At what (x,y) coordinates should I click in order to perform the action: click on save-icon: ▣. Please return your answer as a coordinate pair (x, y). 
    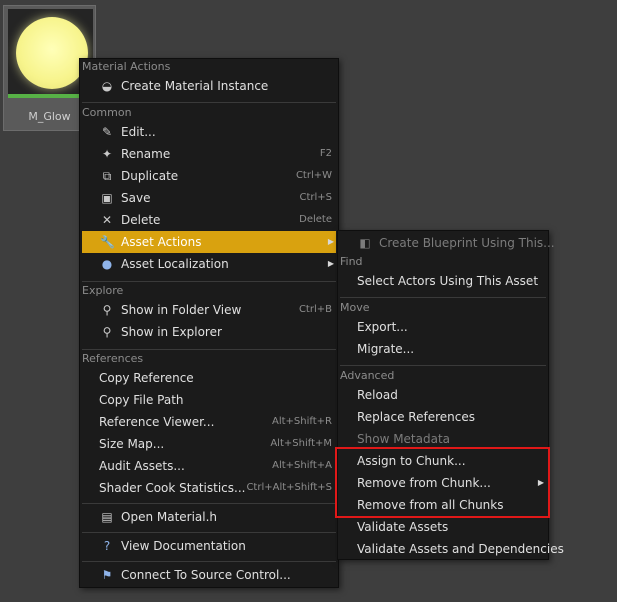
    Looking at the image, I should click on (107, 198).